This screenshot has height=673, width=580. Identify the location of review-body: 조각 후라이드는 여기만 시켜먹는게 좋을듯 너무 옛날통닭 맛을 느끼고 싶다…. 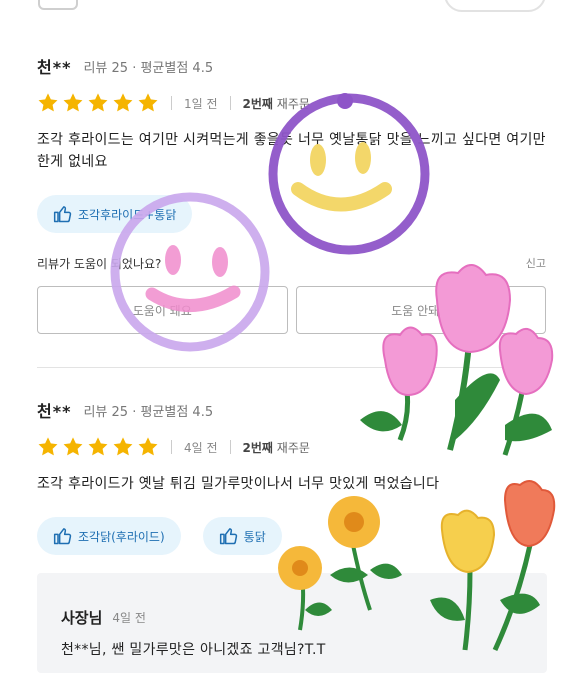
(291, 151).